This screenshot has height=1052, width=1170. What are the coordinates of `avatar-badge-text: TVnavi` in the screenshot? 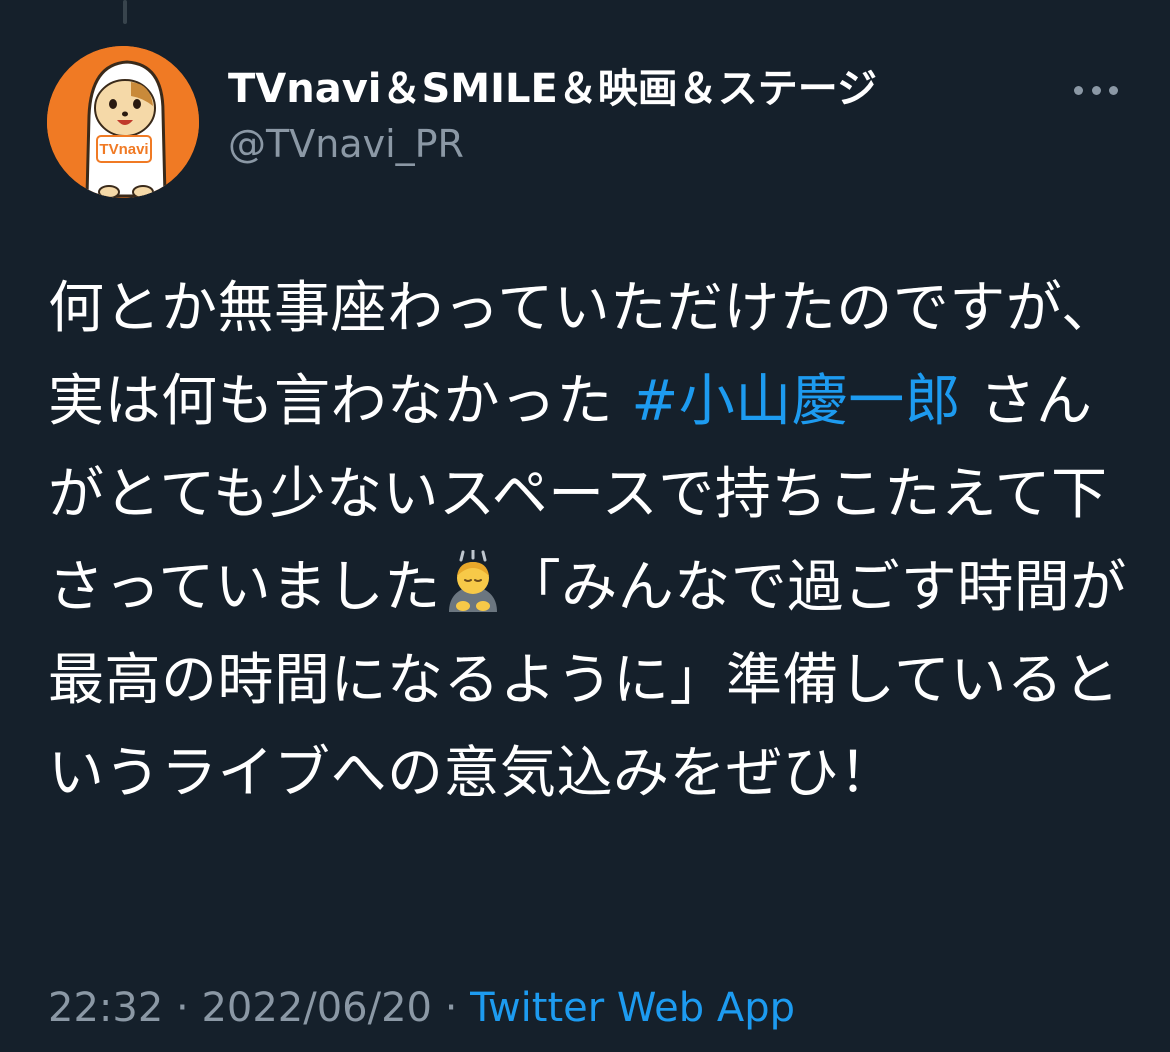 It's located at (123, 149).